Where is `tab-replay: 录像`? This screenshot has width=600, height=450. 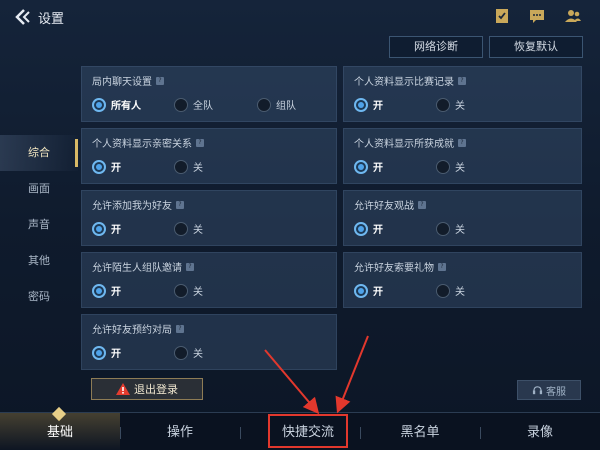 tab-replay: 录像 is located at coordinates (540, 431).